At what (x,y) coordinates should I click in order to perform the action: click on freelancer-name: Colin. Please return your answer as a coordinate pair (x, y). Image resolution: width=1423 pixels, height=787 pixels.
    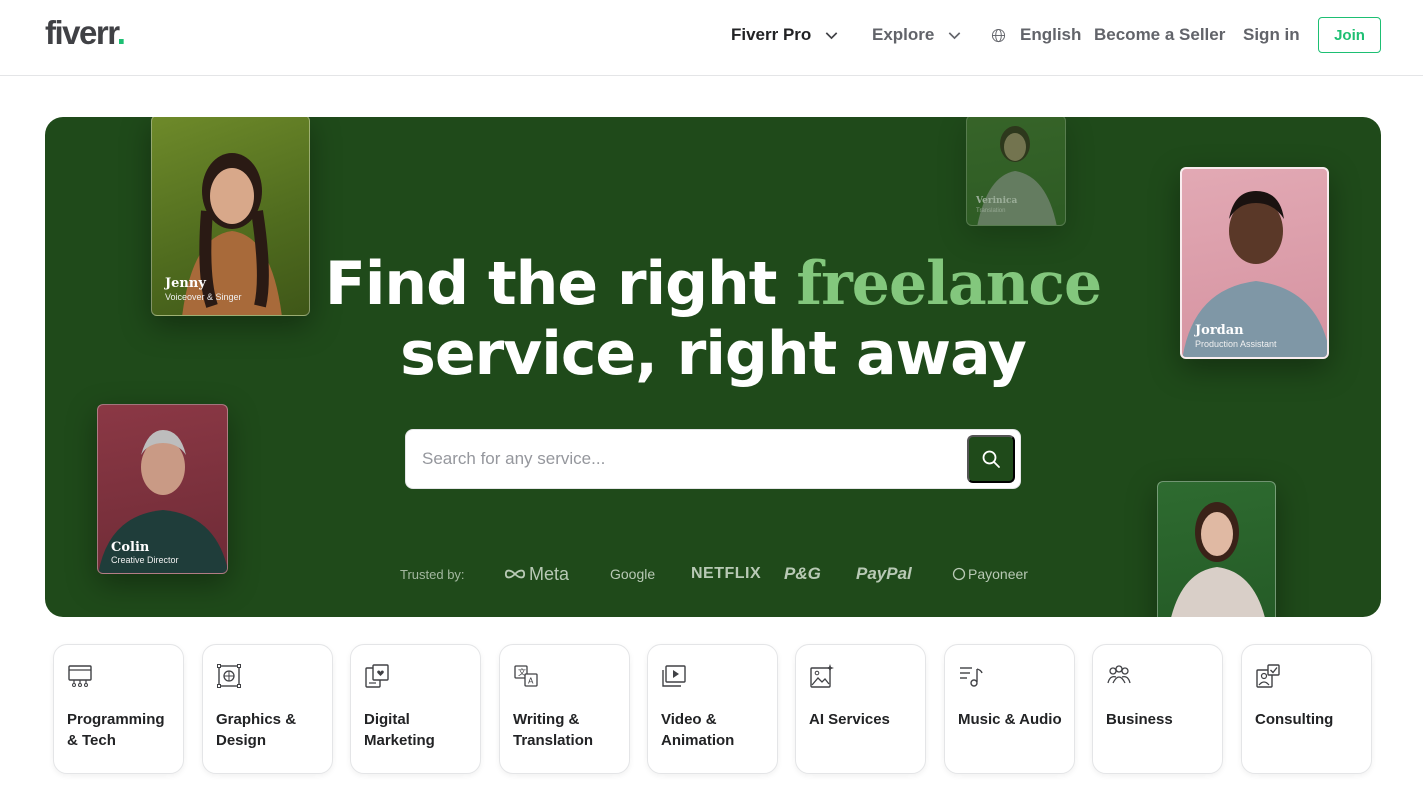
    Looking at the image, I should click on (130, 547).